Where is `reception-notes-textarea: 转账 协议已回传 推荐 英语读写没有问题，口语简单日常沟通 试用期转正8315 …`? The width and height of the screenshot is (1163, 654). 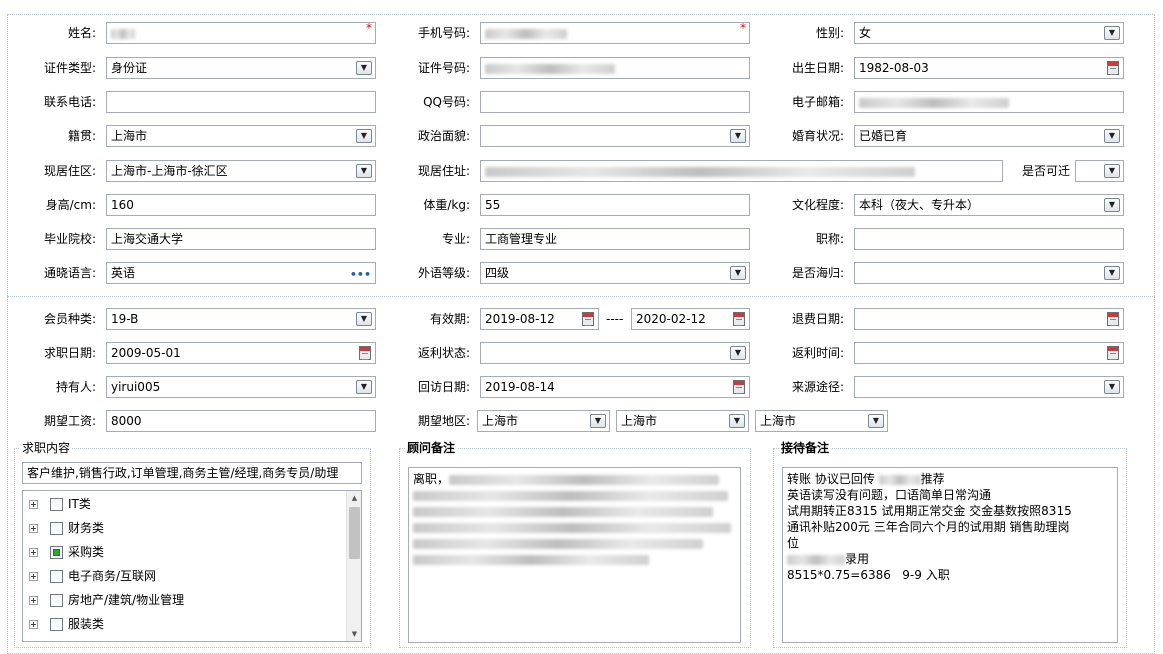
reception-notes-textarea: 转账 协议已回传 推荐 英语读写没有问题，口语简单日常沟通 试用期转正8315 … is located at coordinates (950, 555).